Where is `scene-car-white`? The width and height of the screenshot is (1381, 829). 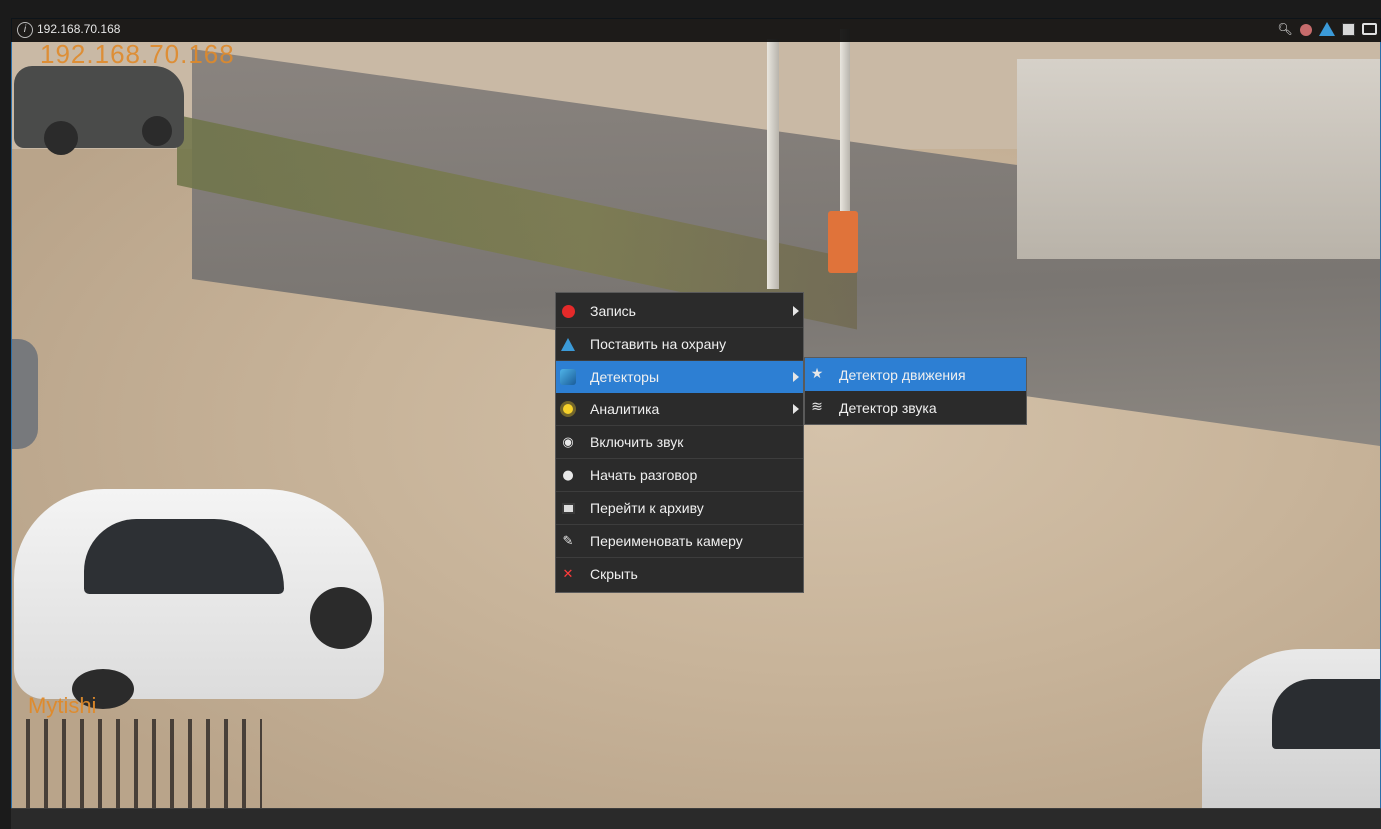 scene-car-white is located at coordinates (199, 599).